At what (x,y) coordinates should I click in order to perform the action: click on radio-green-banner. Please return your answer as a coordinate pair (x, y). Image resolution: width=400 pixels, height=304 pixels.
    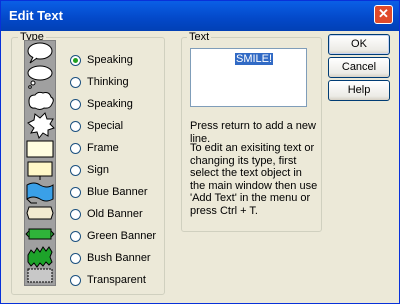
    Looking at the image, I should click on (75, 236).